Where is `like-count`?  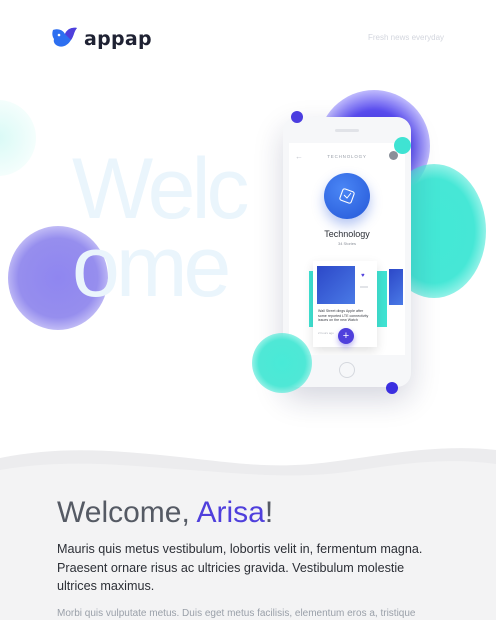 like-count is located at coordinates (364, 287).